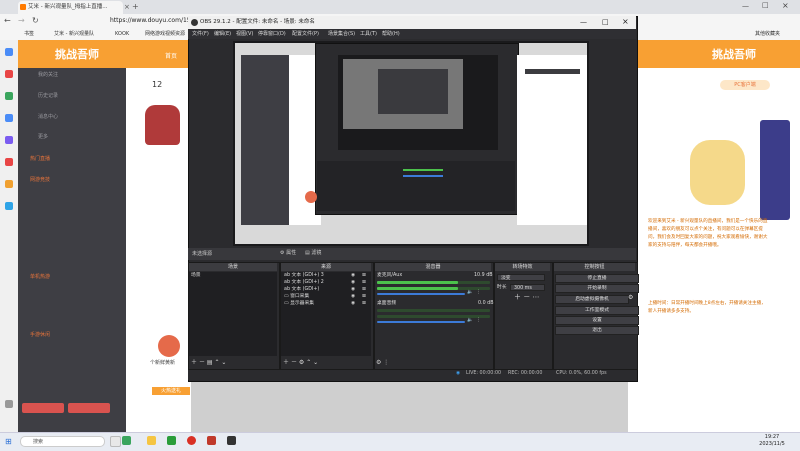  What do you see at coordinates (9, 404) in the screenshot?
I see `edge-add-icon` at bounding box center [9, 404].